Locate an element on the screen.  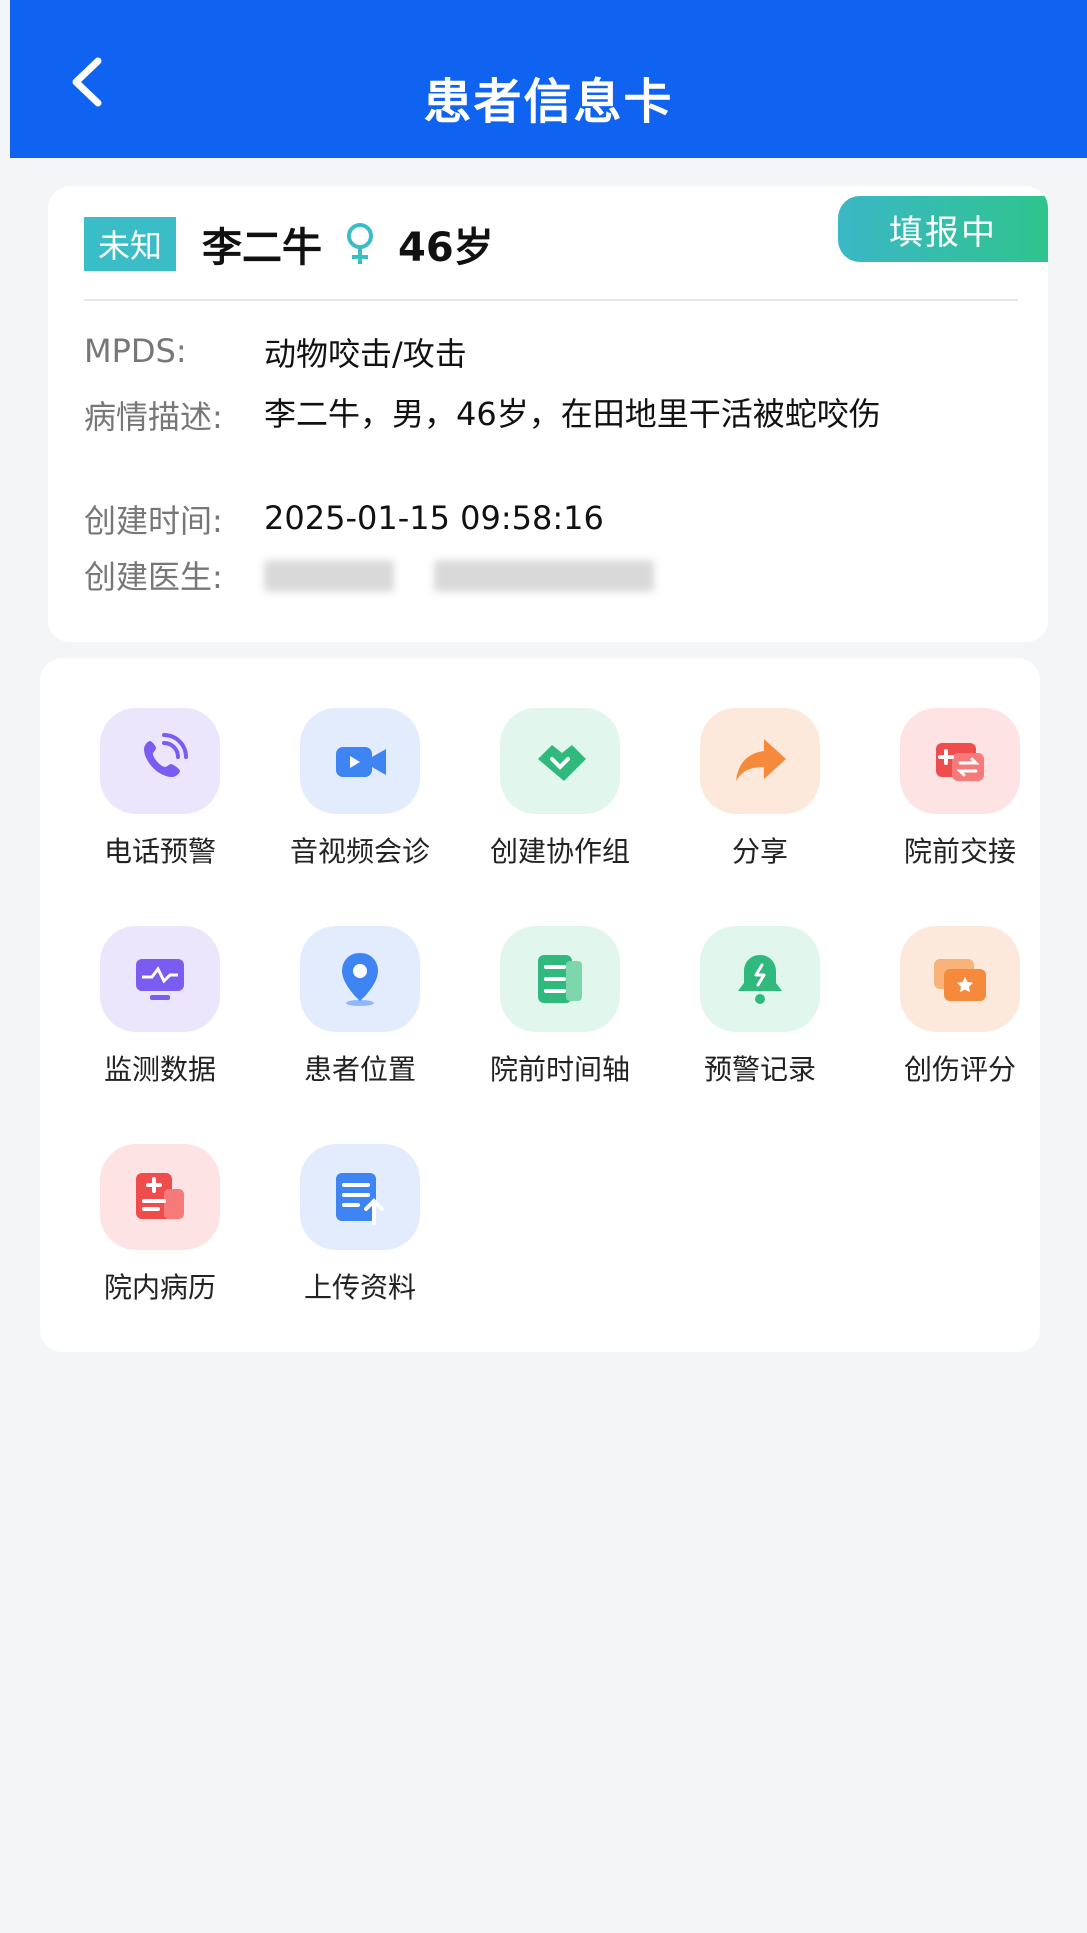
action-label: 患者位置 is located at coordinates (359, 1069).